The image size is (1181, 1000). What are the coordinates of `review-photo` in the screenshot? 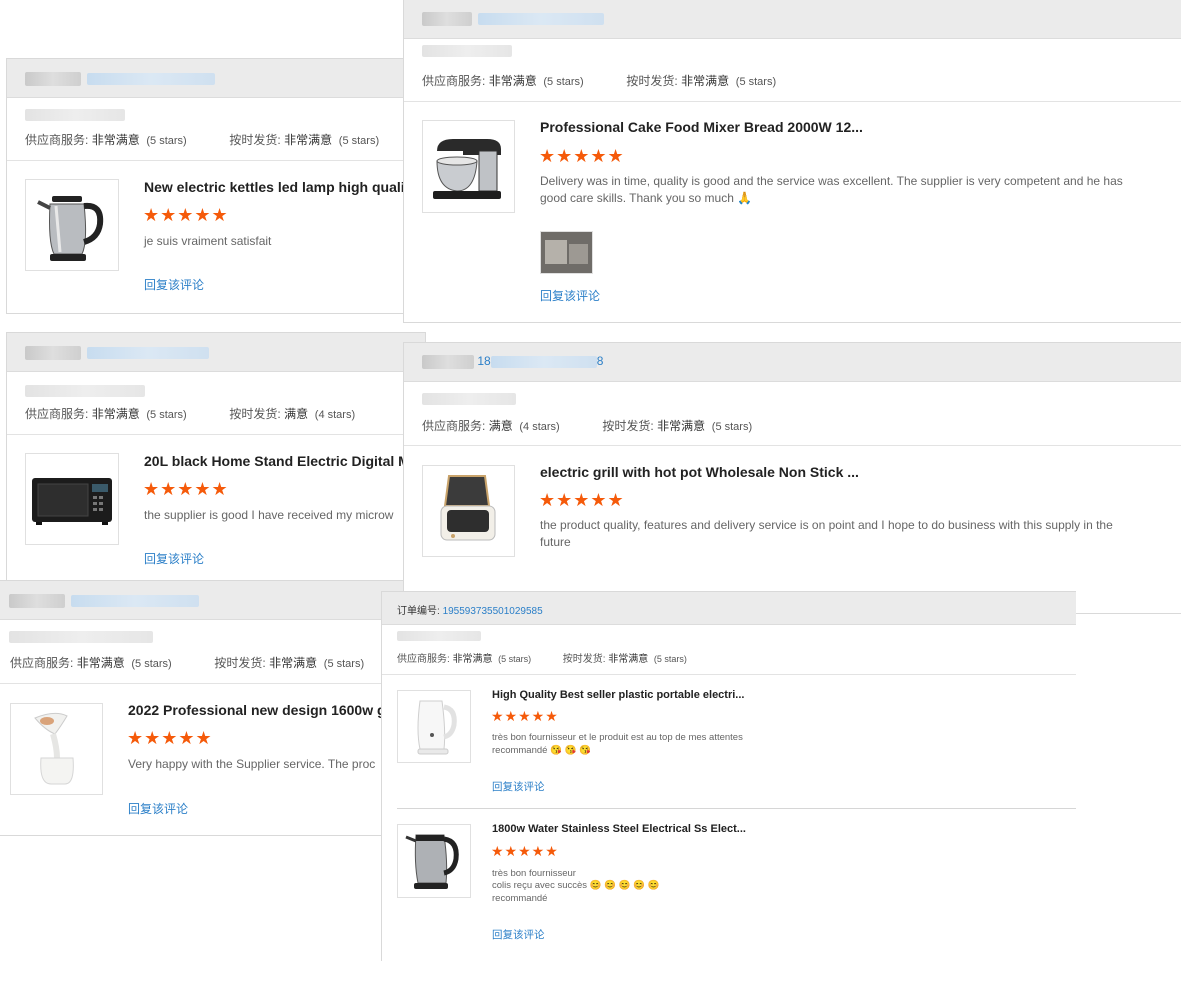 It's located at (566, 252).